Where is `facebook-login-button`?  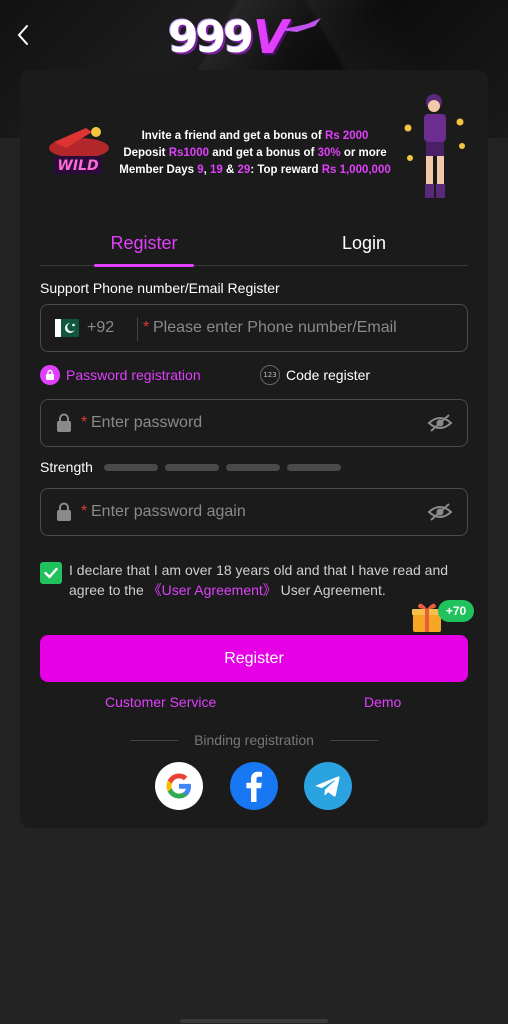
facebook-login-button is located at coordinates (254, 786).